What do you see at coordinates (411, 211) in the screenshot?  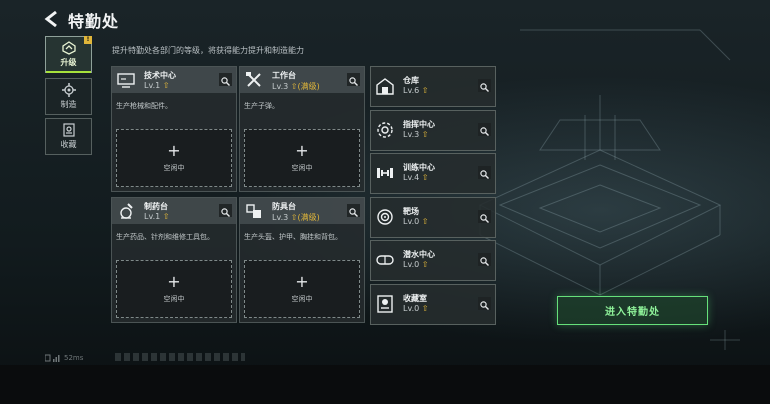 I see `room-name: 靶场` at bounding box center [411, 211].